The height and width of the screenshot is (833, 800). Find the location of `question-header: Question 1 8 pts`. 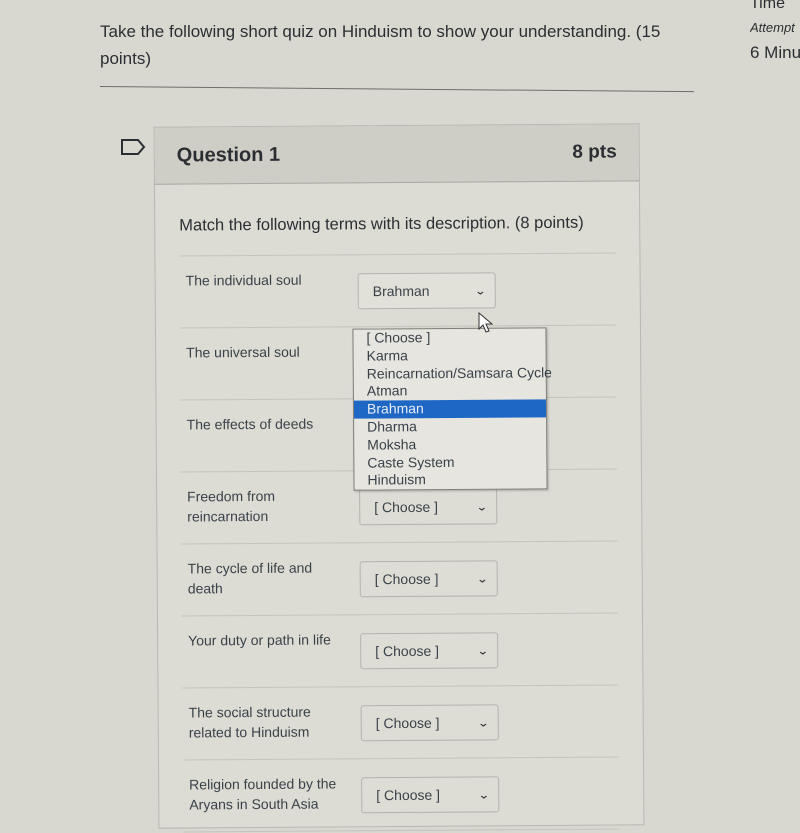

question-header: Question 1 8 pts is located at coordinates (396, 154).